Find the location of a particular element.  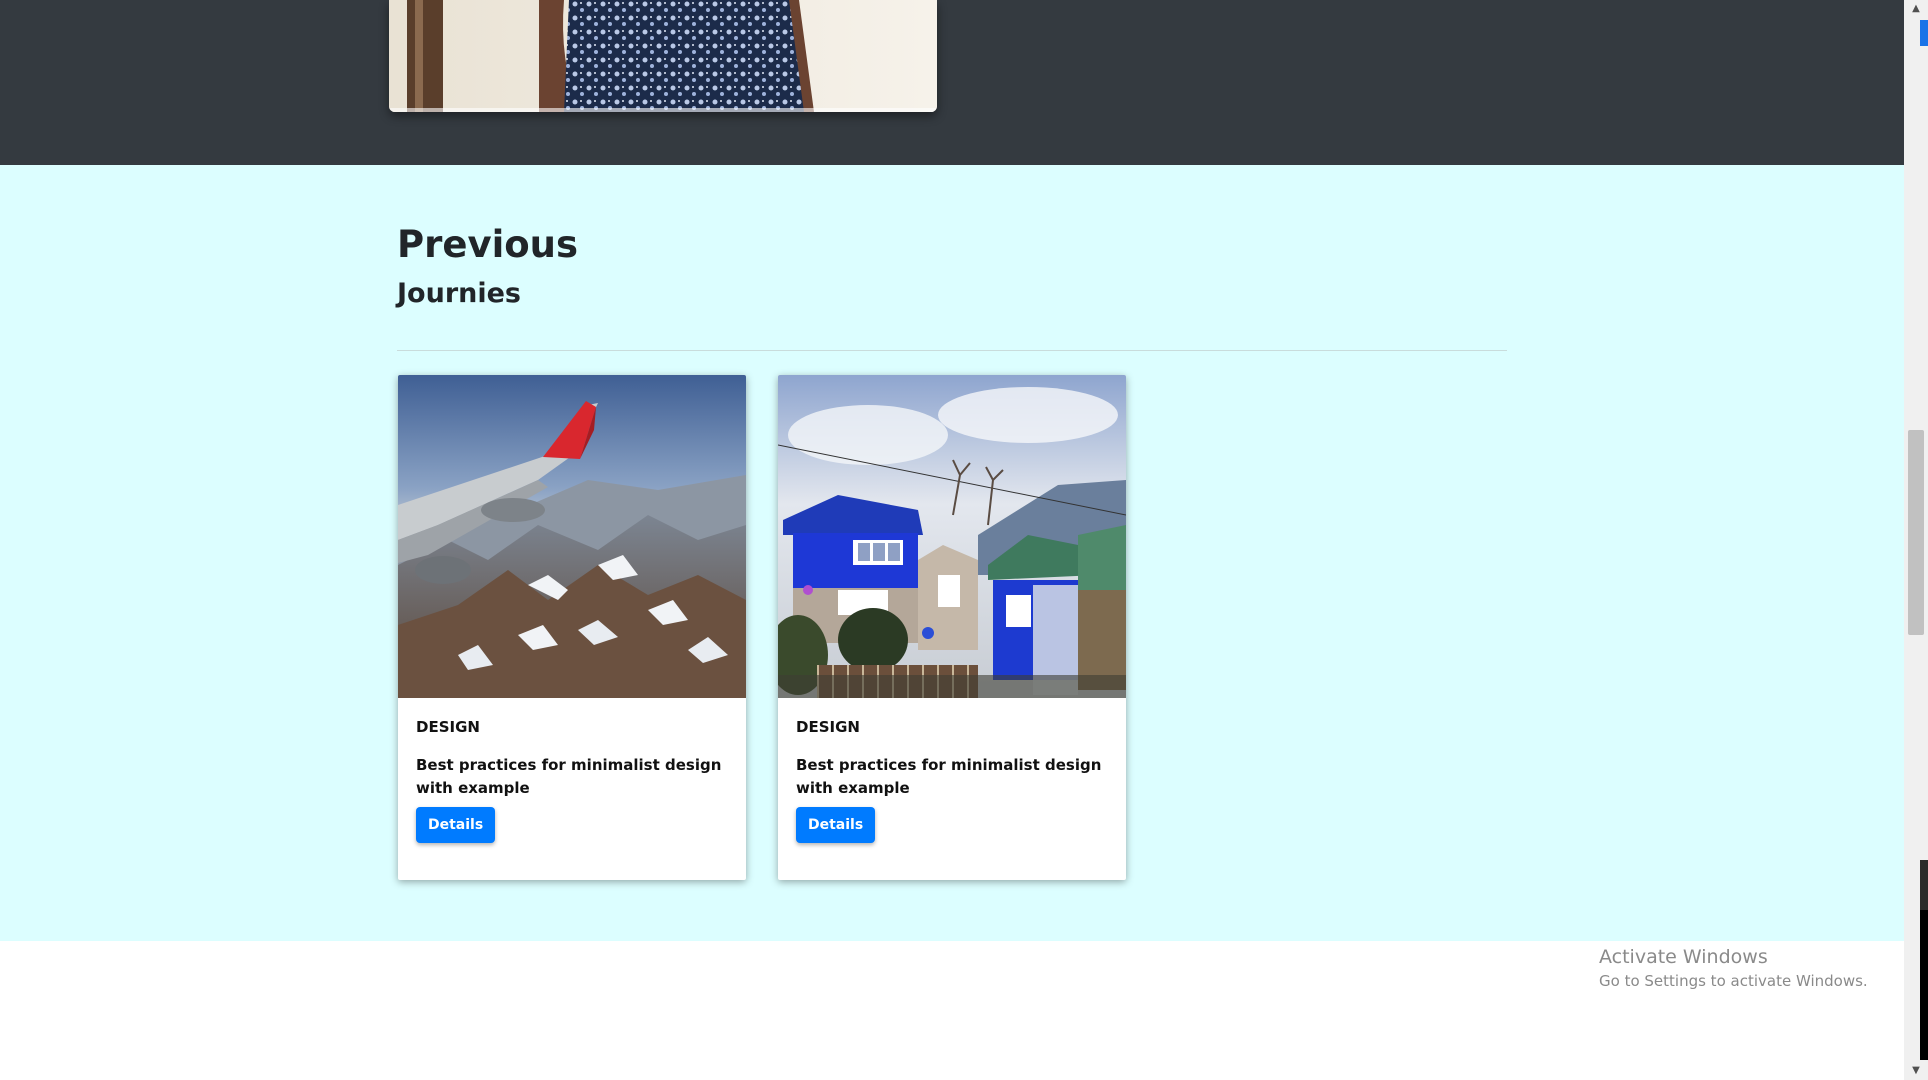

watermark-title: Activate Windows is located at coordinates (1683, 957).